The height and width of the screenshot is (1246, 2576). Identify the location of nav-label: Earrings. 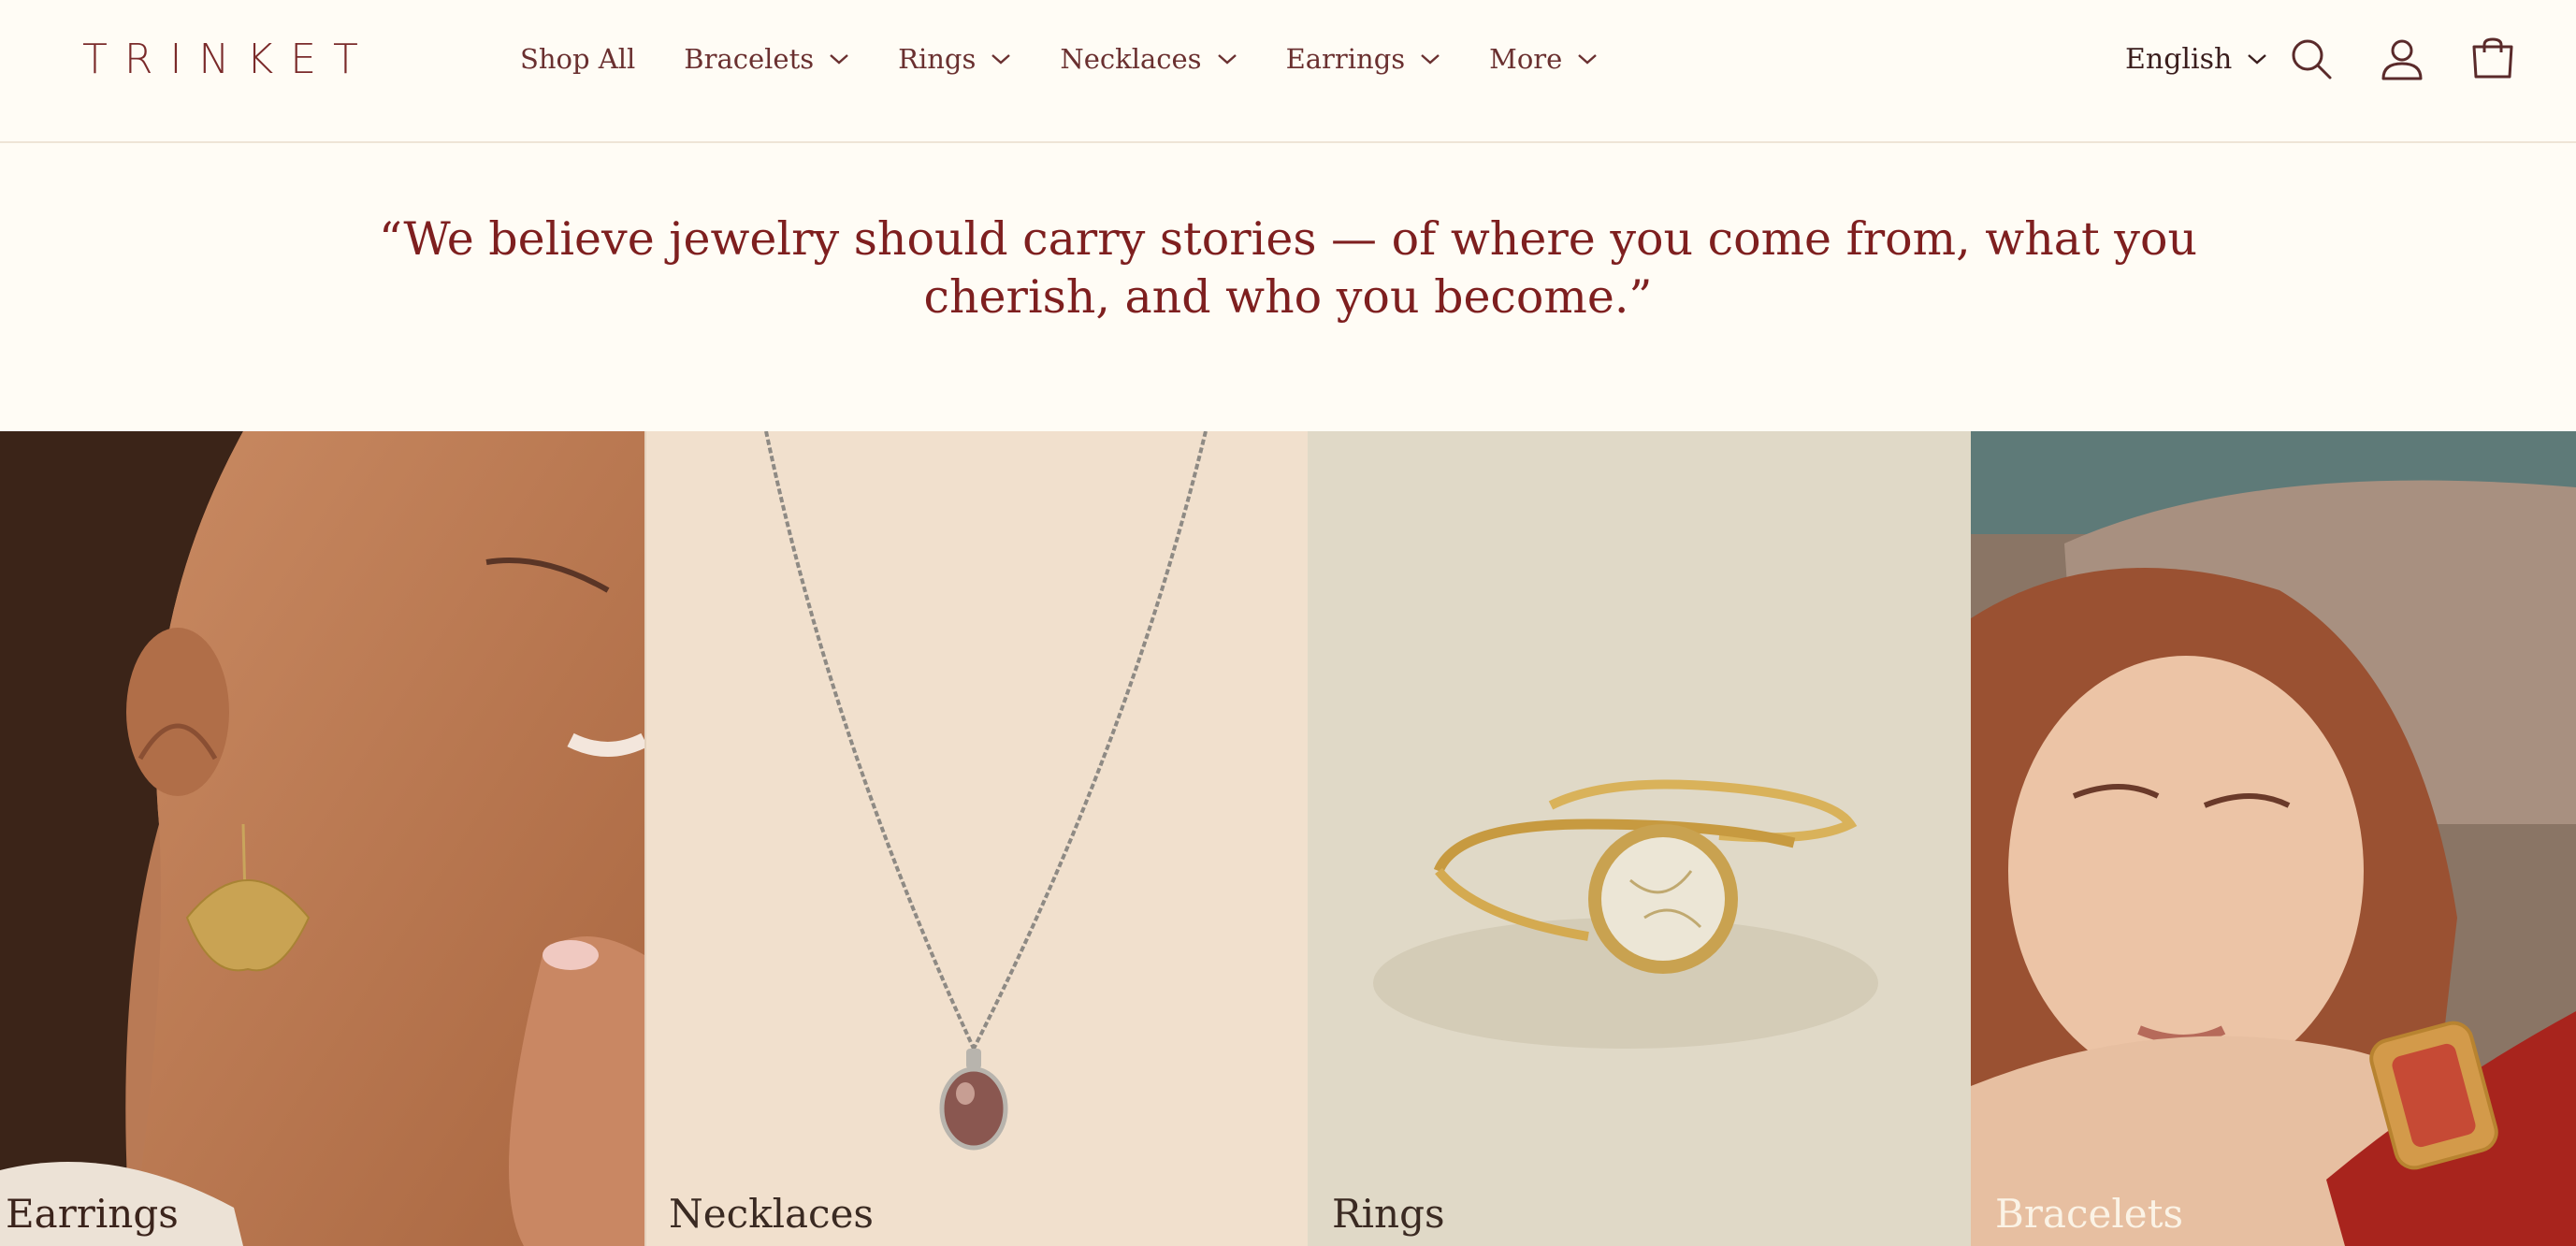
(1345, 59).